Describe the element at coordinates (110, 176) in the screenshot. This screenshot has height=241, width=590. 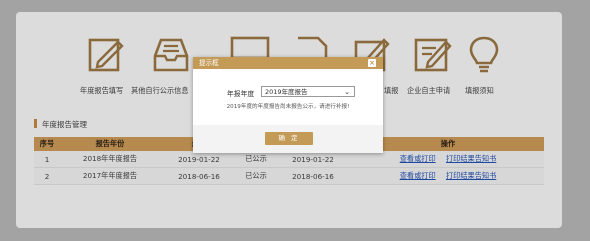
I see `cell-year: 2017年年度报告` at that location.